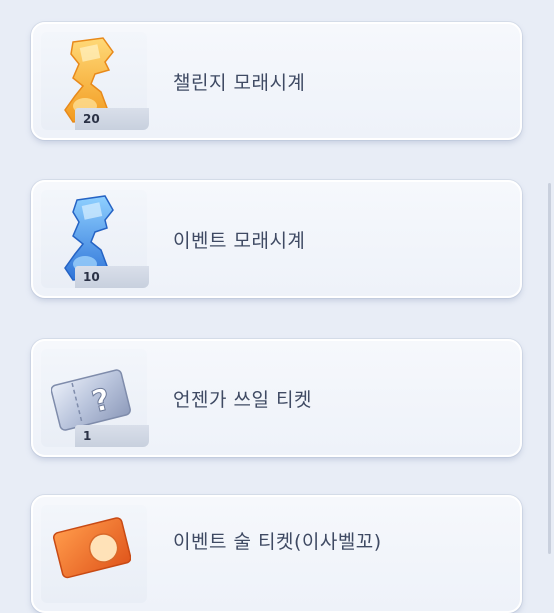 Image resolution: width=554 pixels, height=613 pixels. What do you see at coordinates (91, 548) in the screenshot?
I see `orange-ticket-icon` at bounding box center [91, 548].